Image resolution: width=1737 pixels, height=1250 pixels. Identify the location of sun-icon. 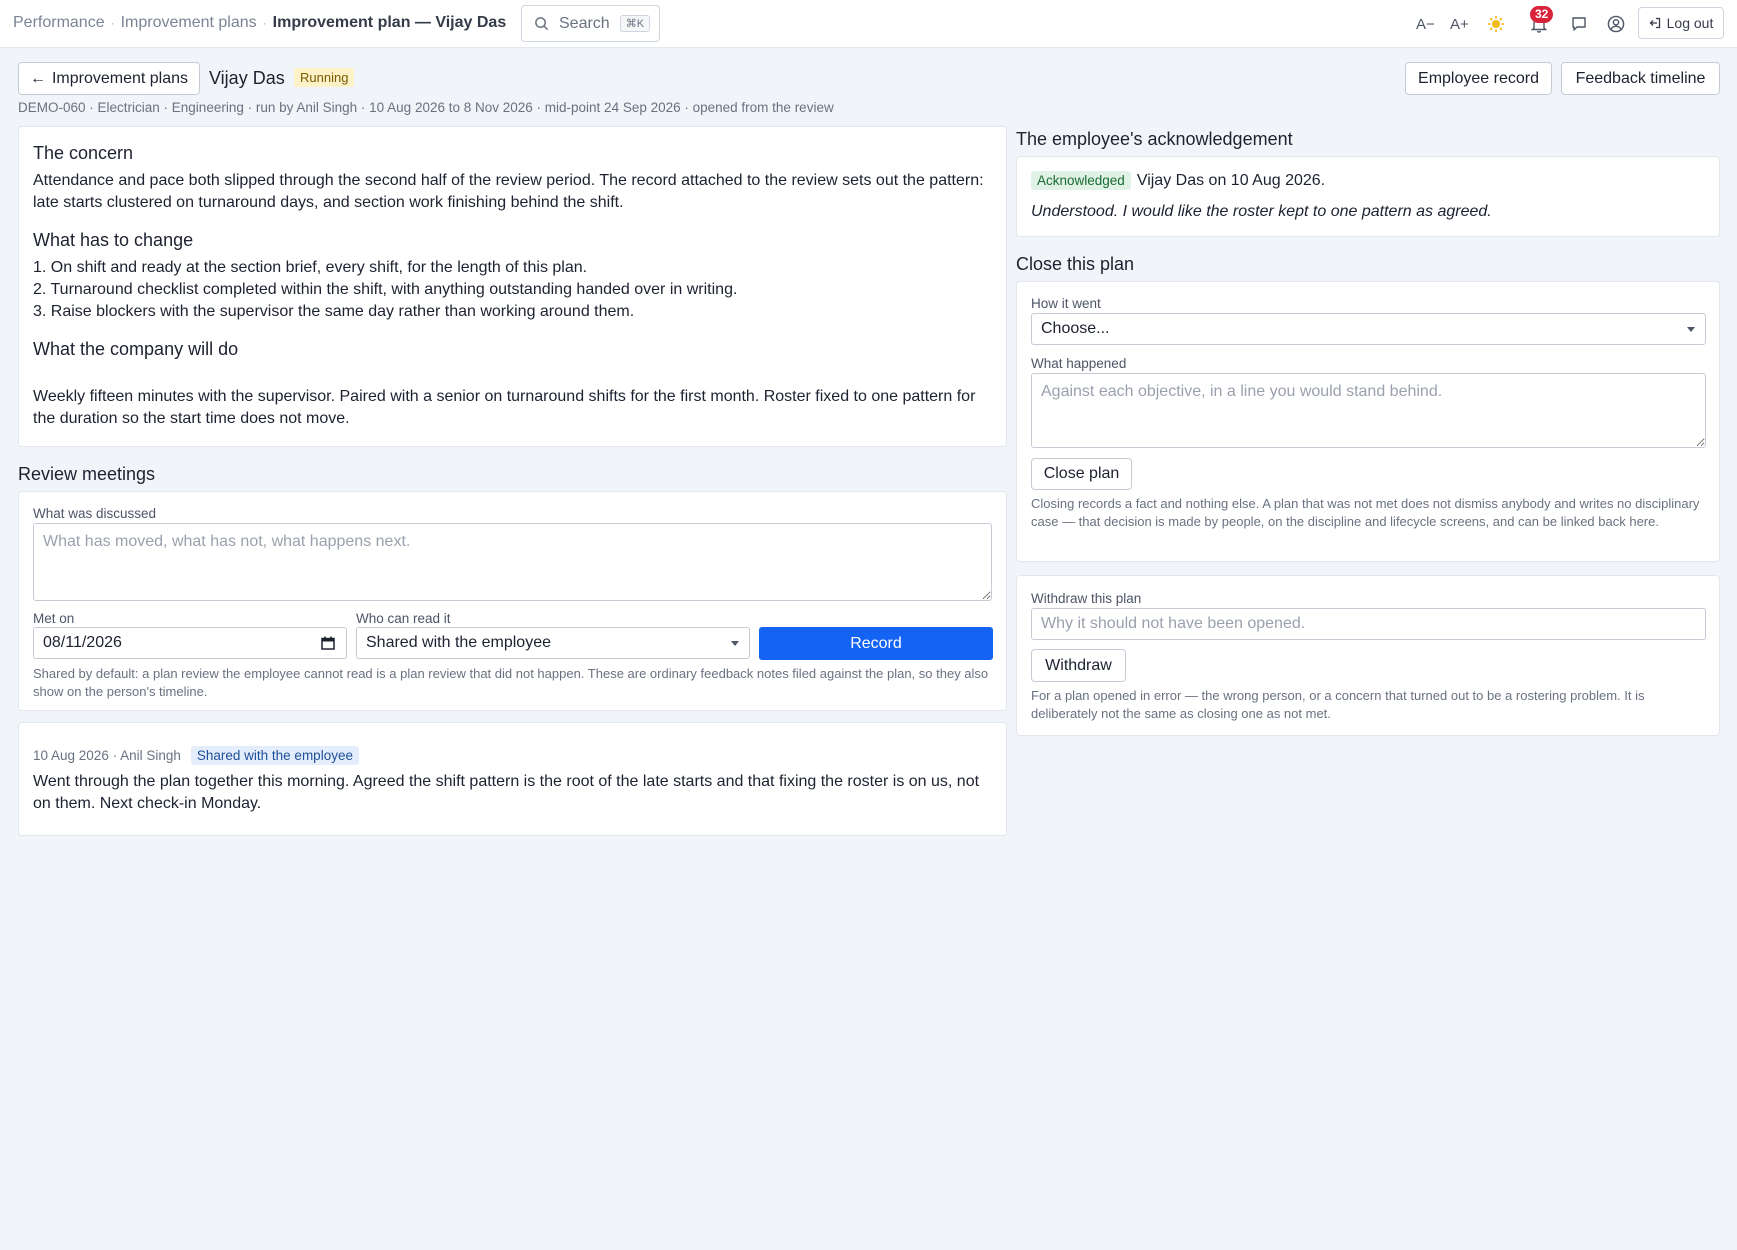
(1496, 24).